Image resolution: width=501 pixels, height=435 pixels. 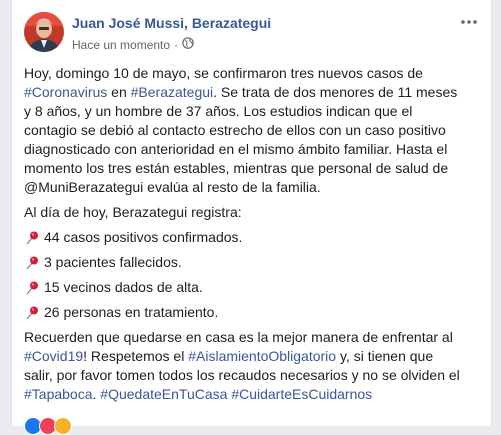 I want to click on post-intro: Al día de hoy, Berazategui registra:, so click(x=133, y=212).